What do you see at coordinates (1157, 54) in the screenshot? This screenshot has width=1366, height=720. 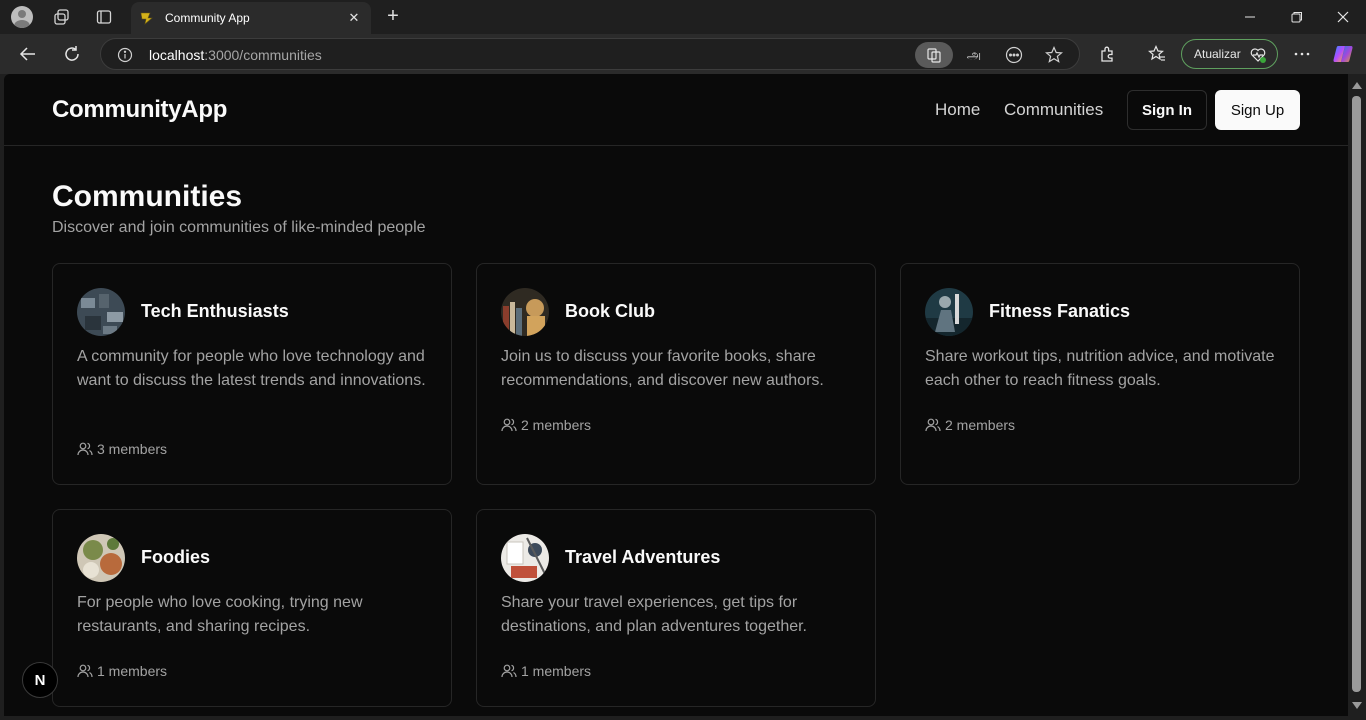 I see `favorites-icon` at bounding box center [1157, 54].